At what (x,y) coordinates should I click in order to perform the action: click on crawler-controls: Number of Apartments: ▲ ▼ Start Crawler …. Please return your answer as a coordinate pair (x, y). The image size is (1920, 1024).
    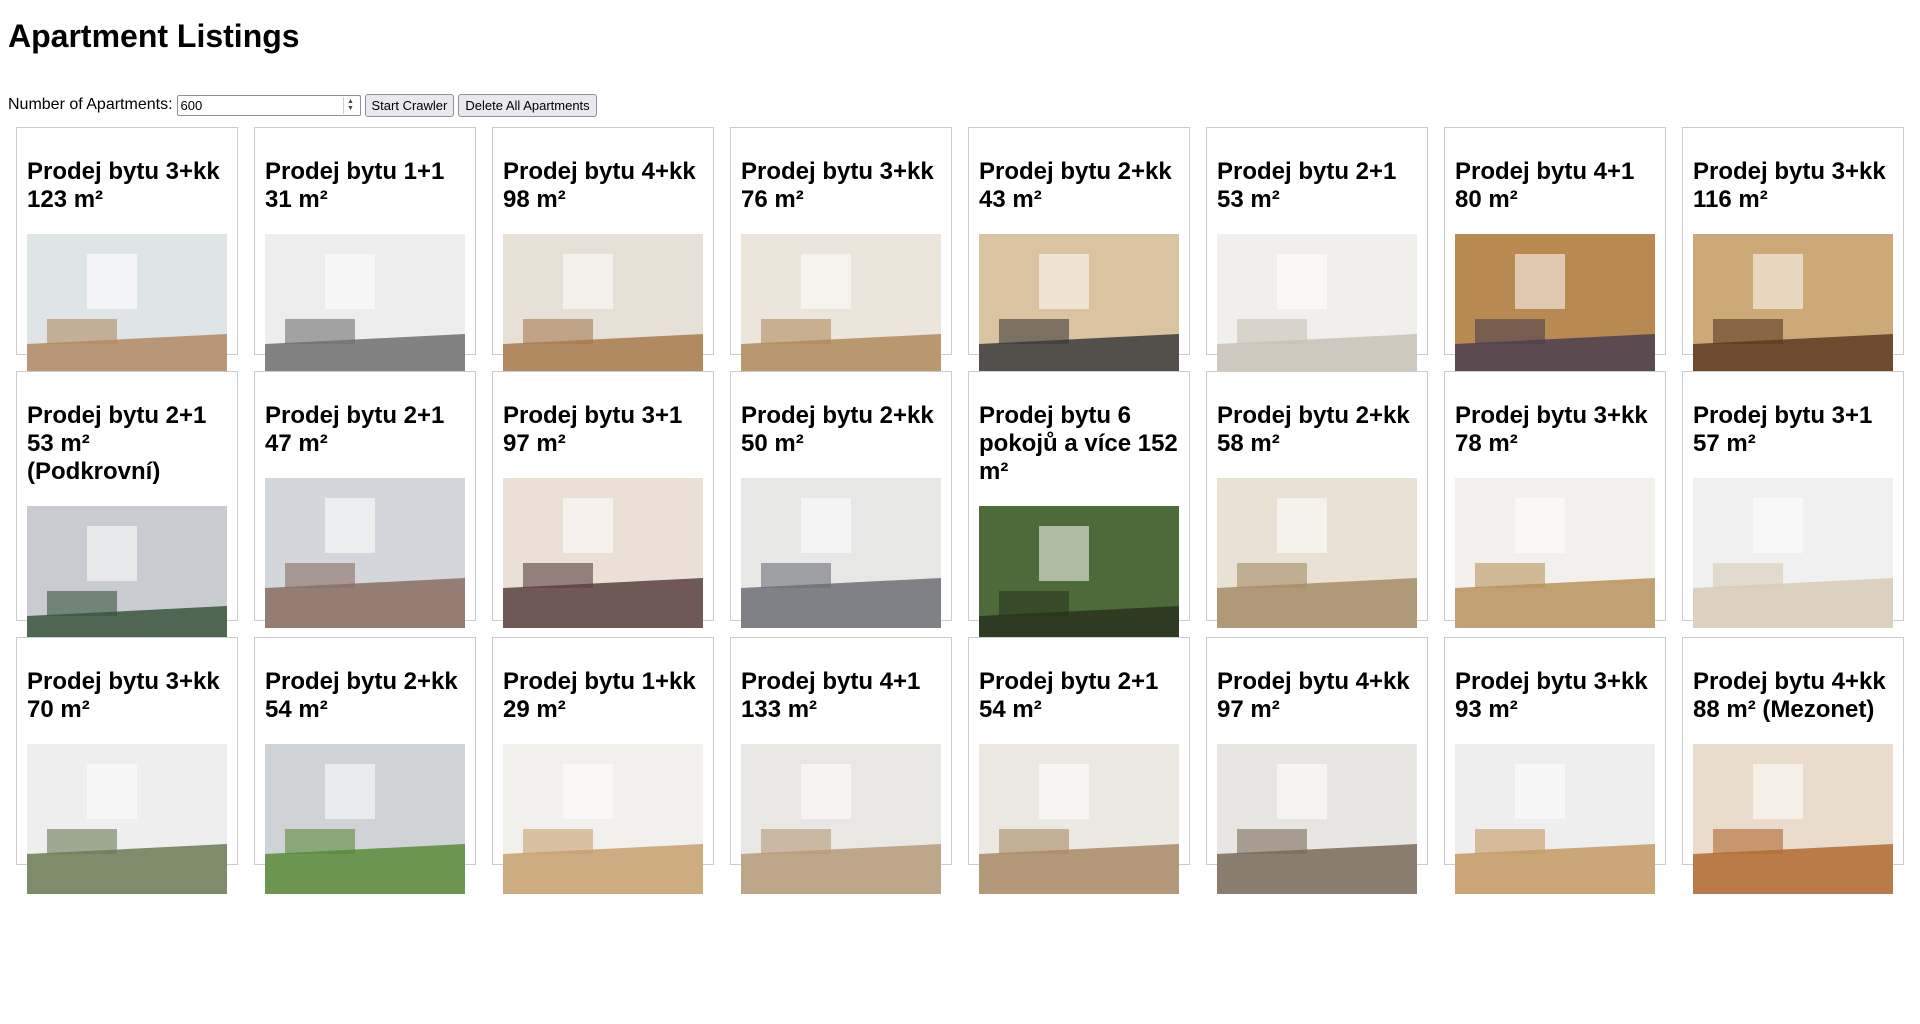
    Looking at the image, I should click on (964, 105).